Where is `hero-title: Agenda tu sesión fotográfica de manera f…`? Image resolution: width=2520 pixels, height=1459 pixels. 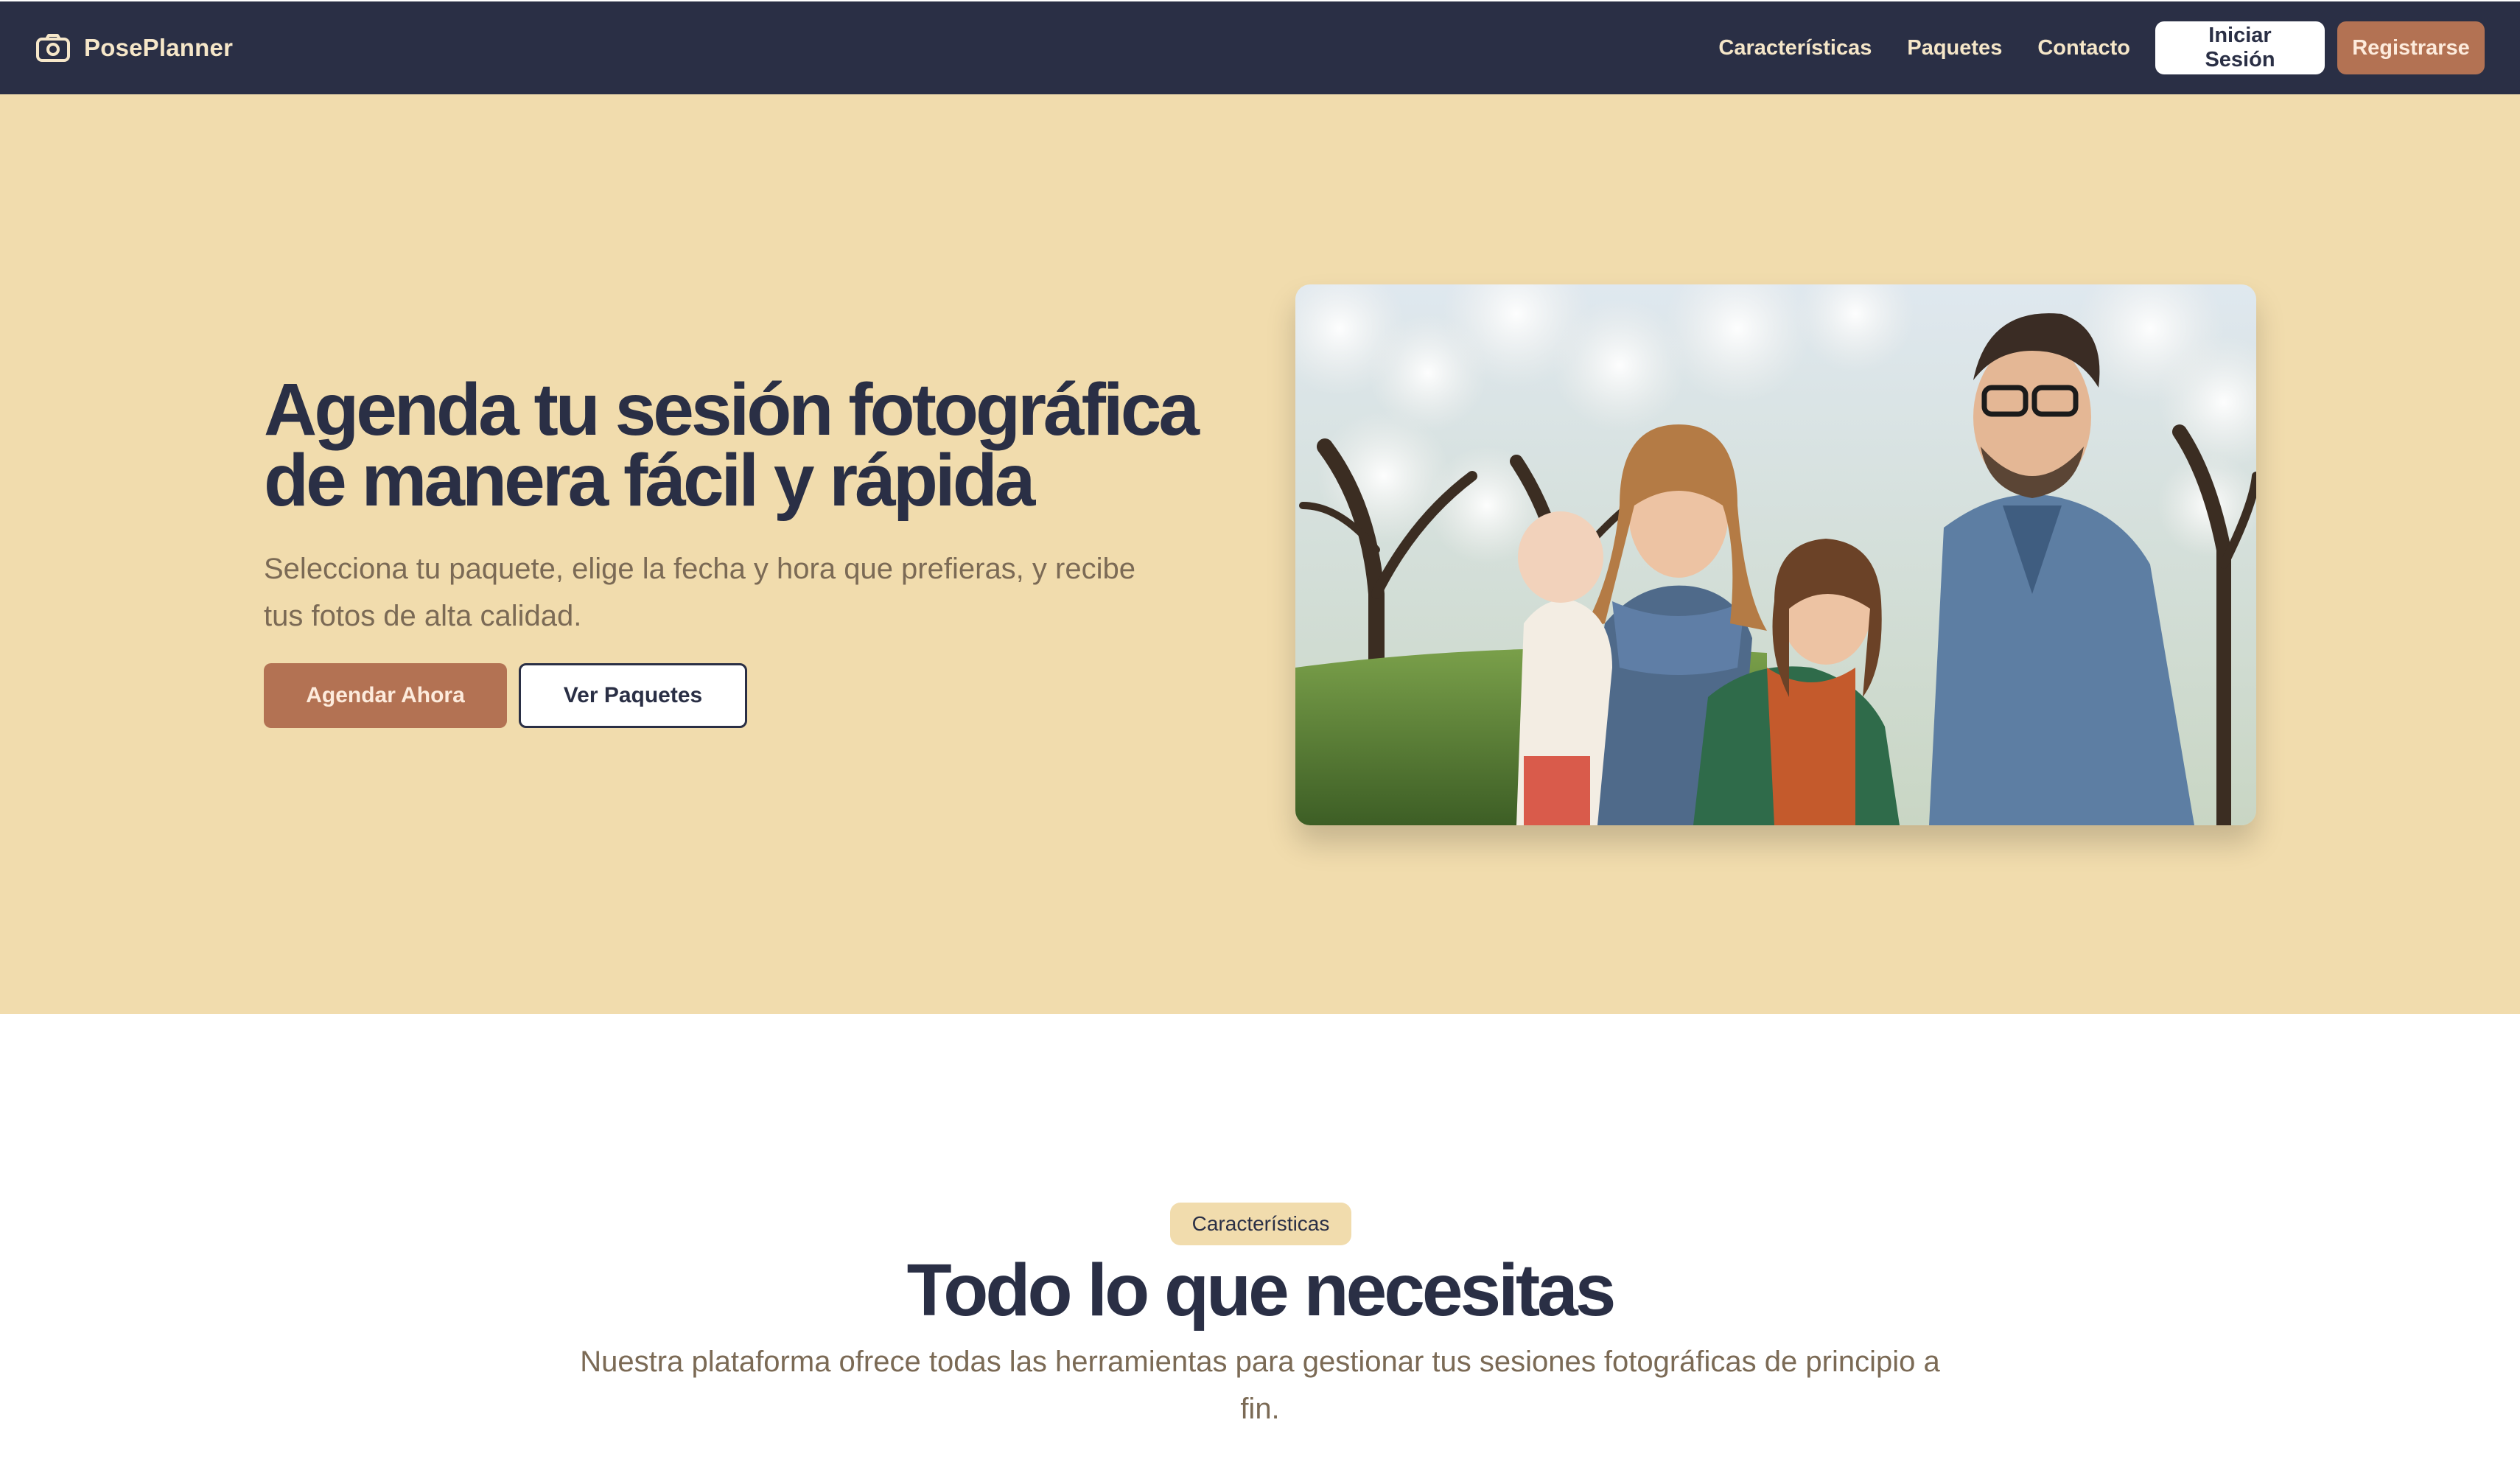 hero-title: Agenda tu sesión fotográfica de manera f… is located at coordinates (743, 445).